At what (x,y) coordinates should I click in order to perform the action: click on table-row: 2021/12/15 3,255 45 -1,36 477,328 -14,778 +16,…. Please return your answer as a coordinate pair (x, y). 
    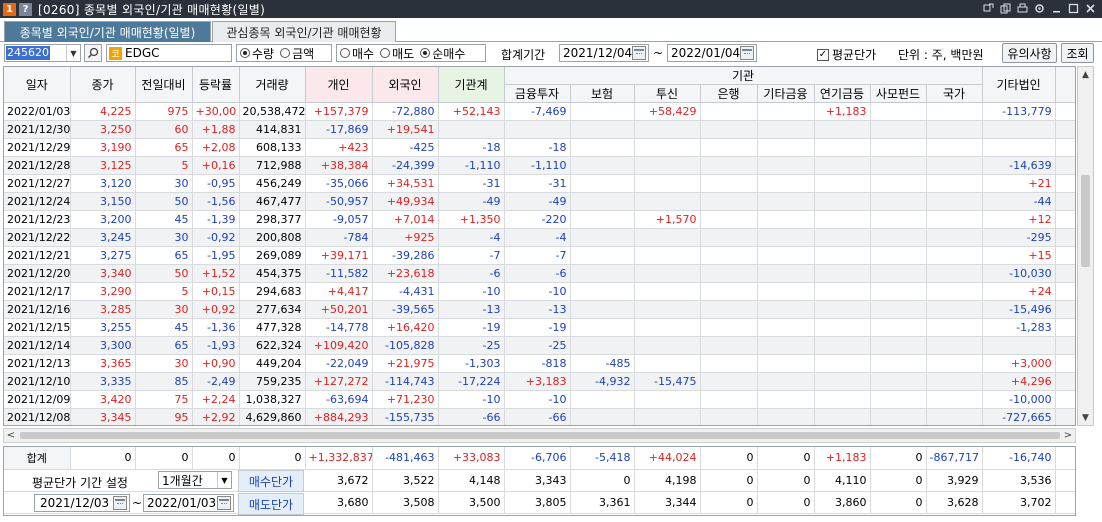
    Looking at the image, I should click on (539, 327).